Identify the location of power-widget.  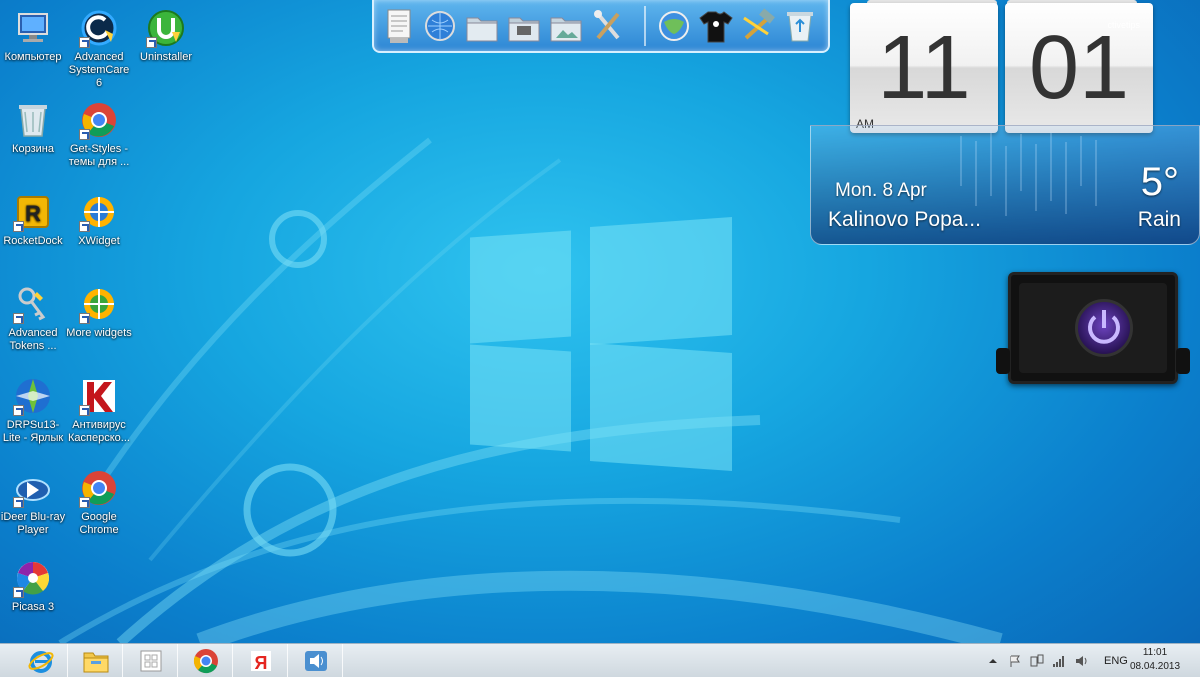
(1093, 328).